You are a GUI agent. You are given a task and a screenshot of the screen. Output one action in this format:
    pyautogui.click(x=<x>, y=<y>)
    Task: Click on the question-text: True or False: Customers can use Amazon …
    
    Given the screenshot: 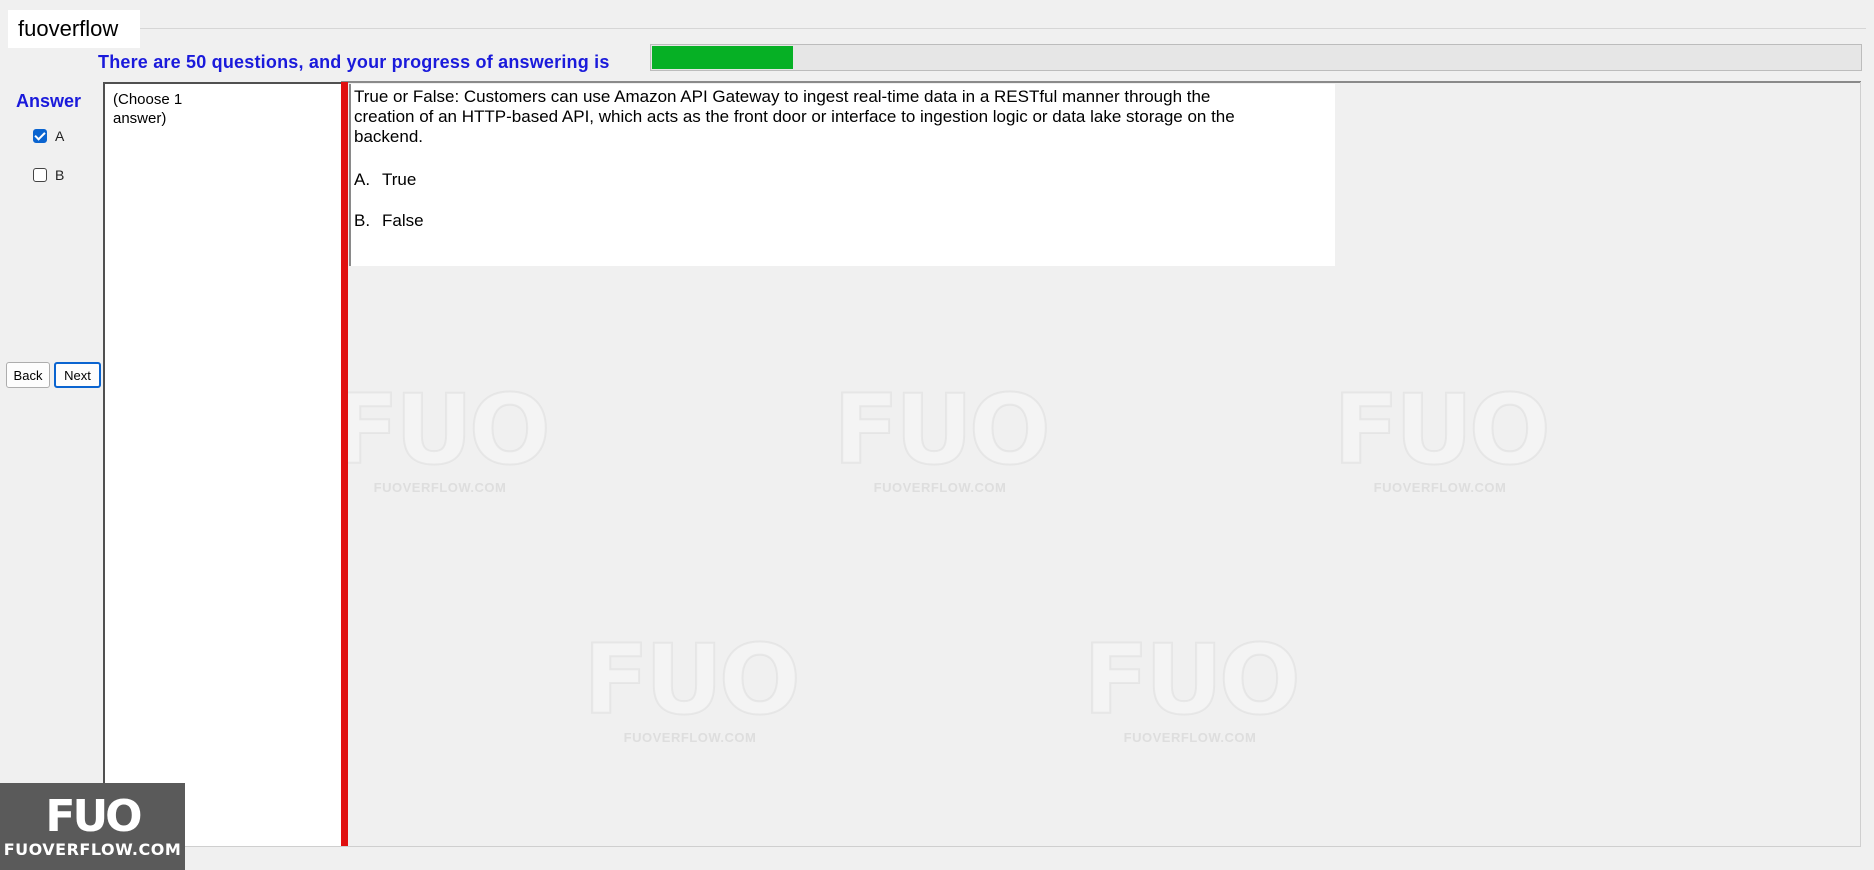 What is the action you would take?
    pyautogui.click(x=794, y=116)
    